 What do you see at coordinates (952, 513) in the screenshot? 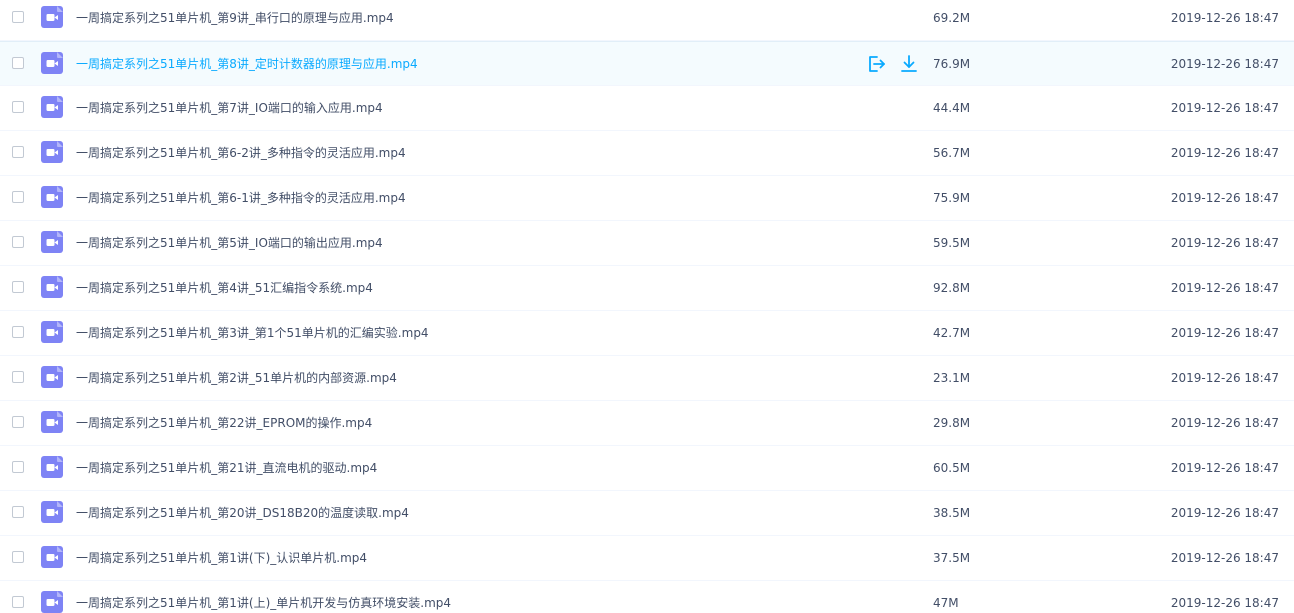
I see `file-size: 38.5M` at bounding box center [952, 513].